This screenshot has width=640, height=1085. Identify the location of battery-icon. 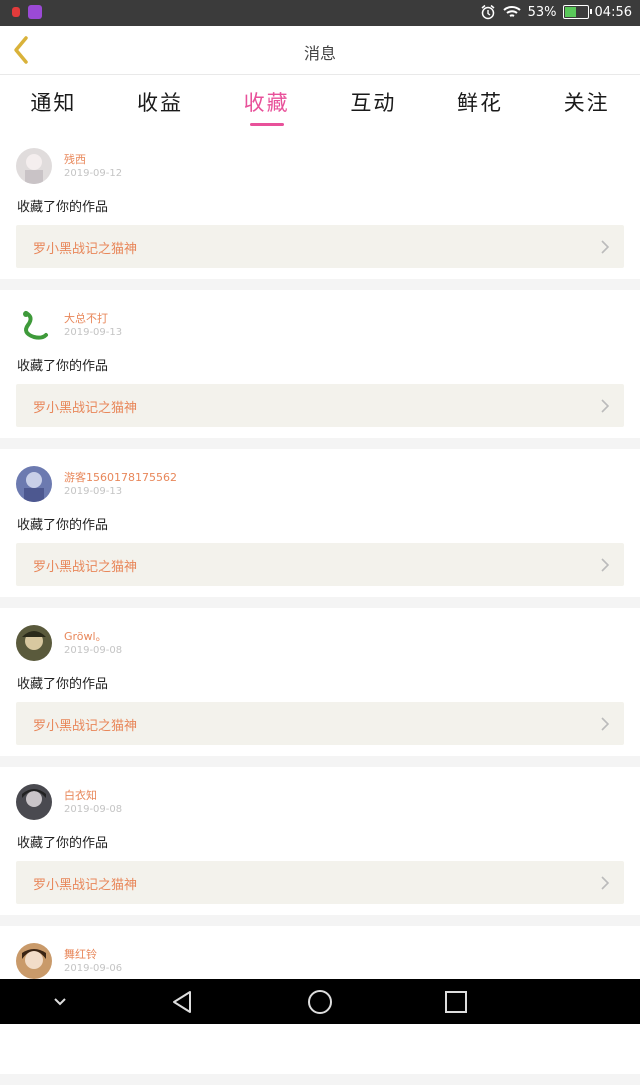
(577, 12).